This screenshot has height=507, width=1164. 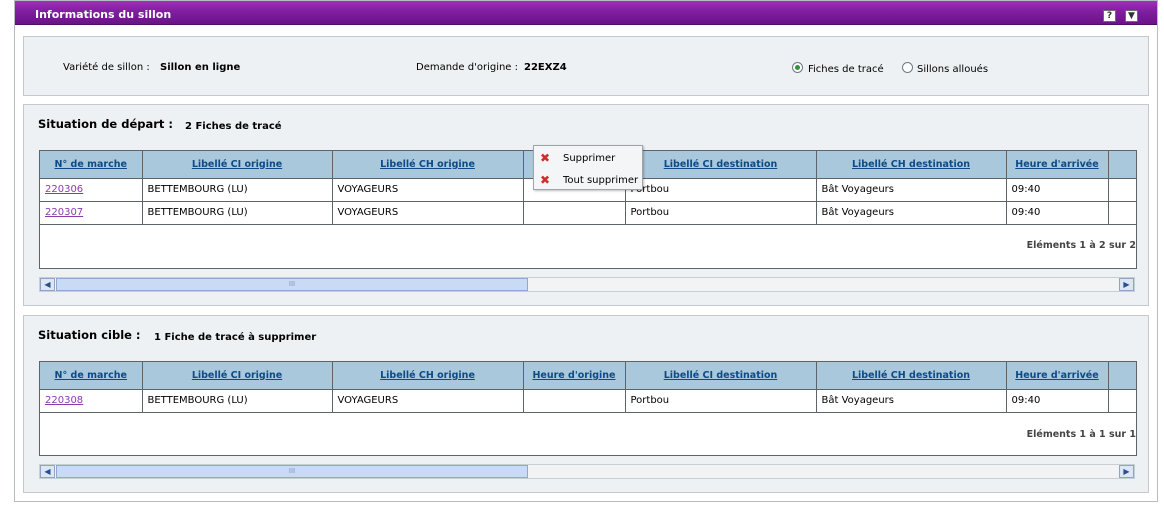 I want to click on menu-item-label: Supprimer, so click(x=589, y=158).